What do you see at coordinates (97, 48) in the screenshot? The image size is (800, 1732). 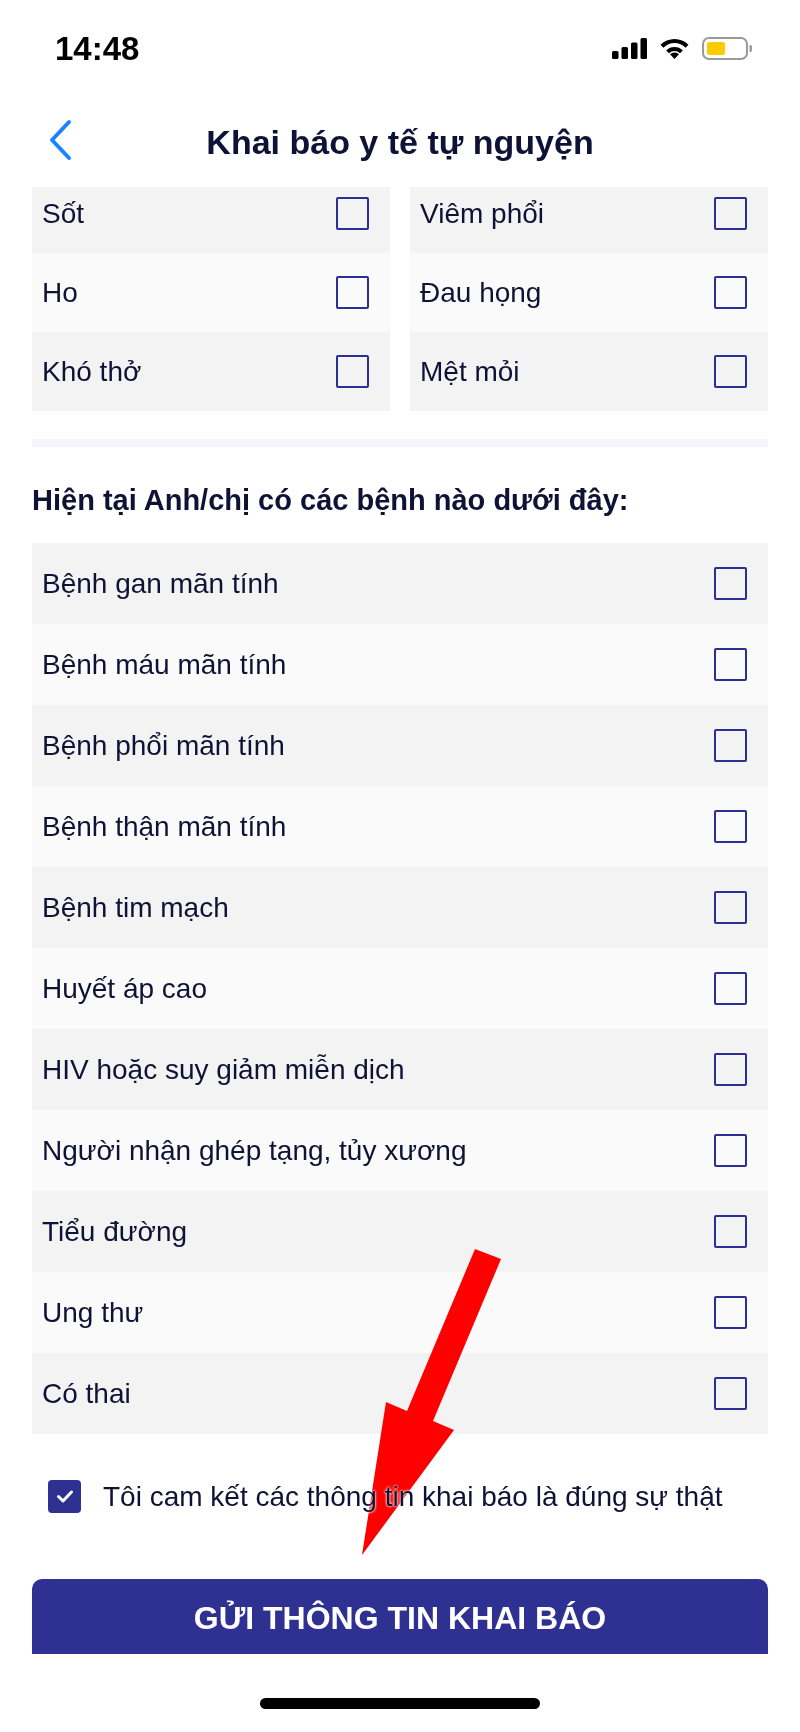 I see `status-time: 14:48` at bounding box center [97, 48].